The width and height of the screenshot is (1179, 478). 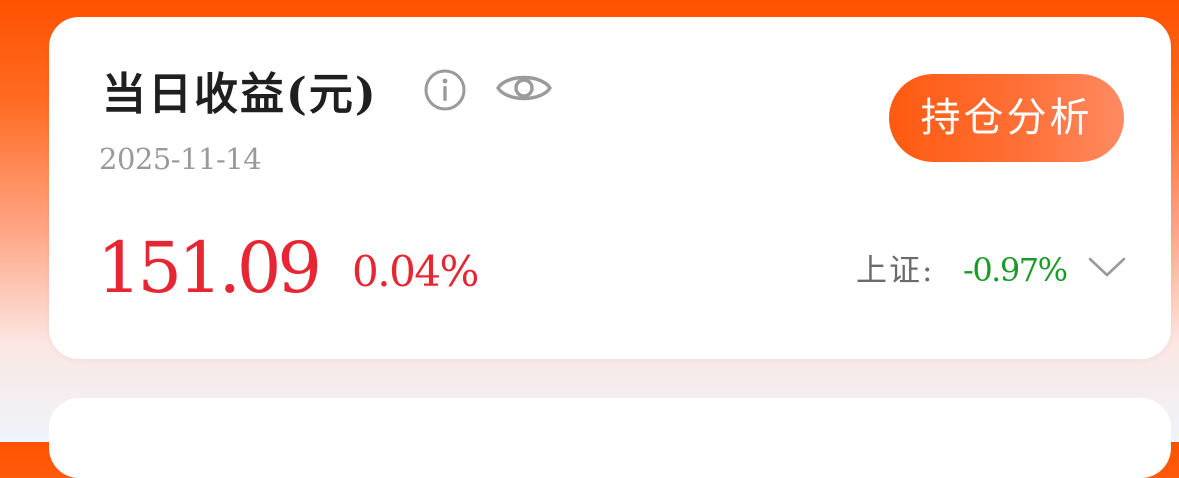 I want to click on position-analysis-button: 持仓分析, so click(x=1006, y=118).